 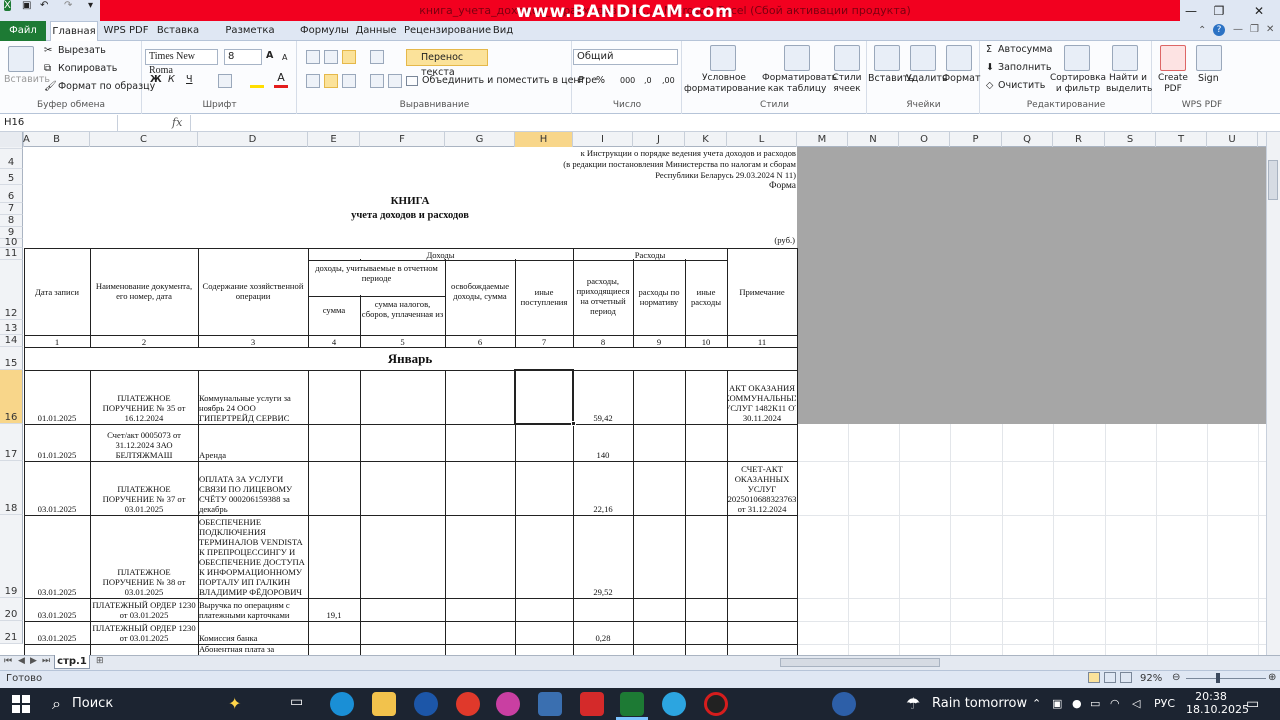 I want to click on grow-font-icon: A, so click(x=269, y=56).